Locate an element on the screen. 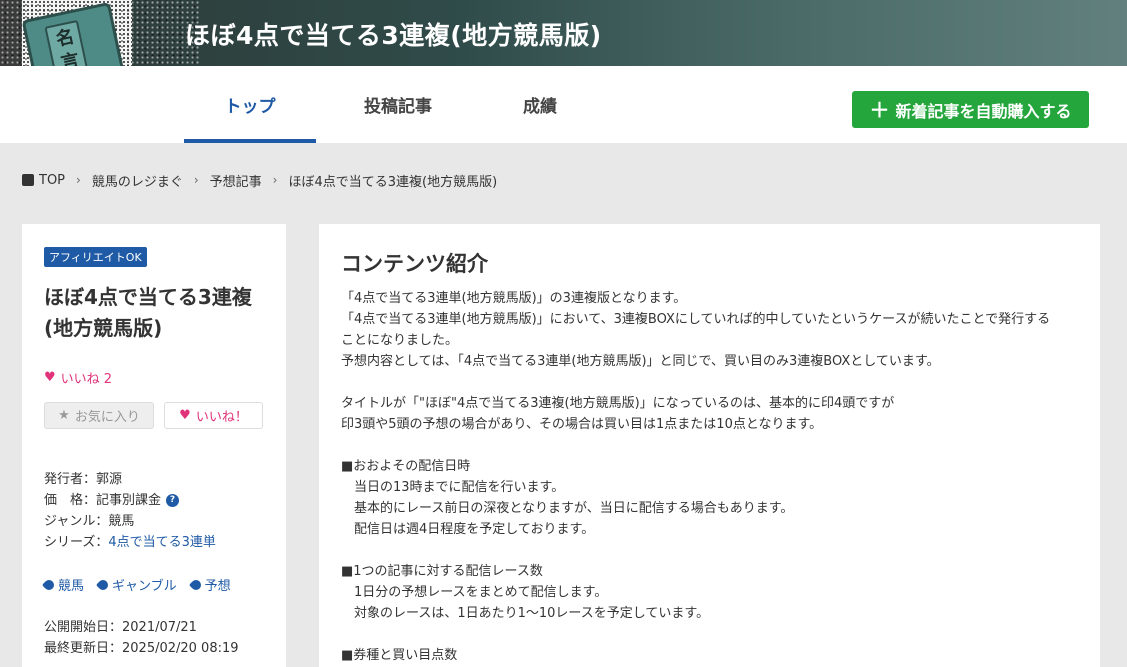 The width and height of the screenshot is (1127, 667). tab-posts: 投稿記事 is located at coordinates (398, 104).